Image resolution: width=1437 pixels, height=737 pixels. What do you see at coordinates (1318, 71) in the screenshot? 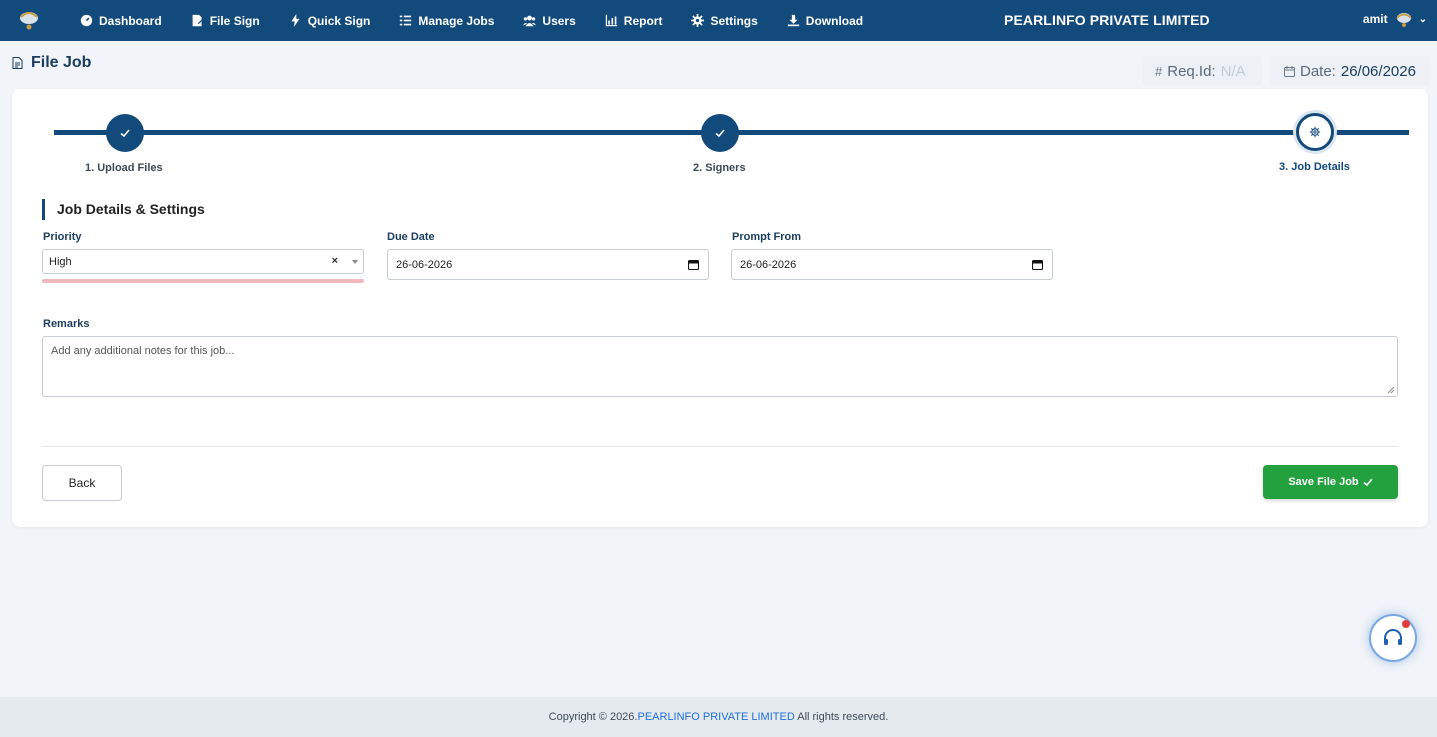
I see `date-label: Date:` at bounding box center [1318, 71].